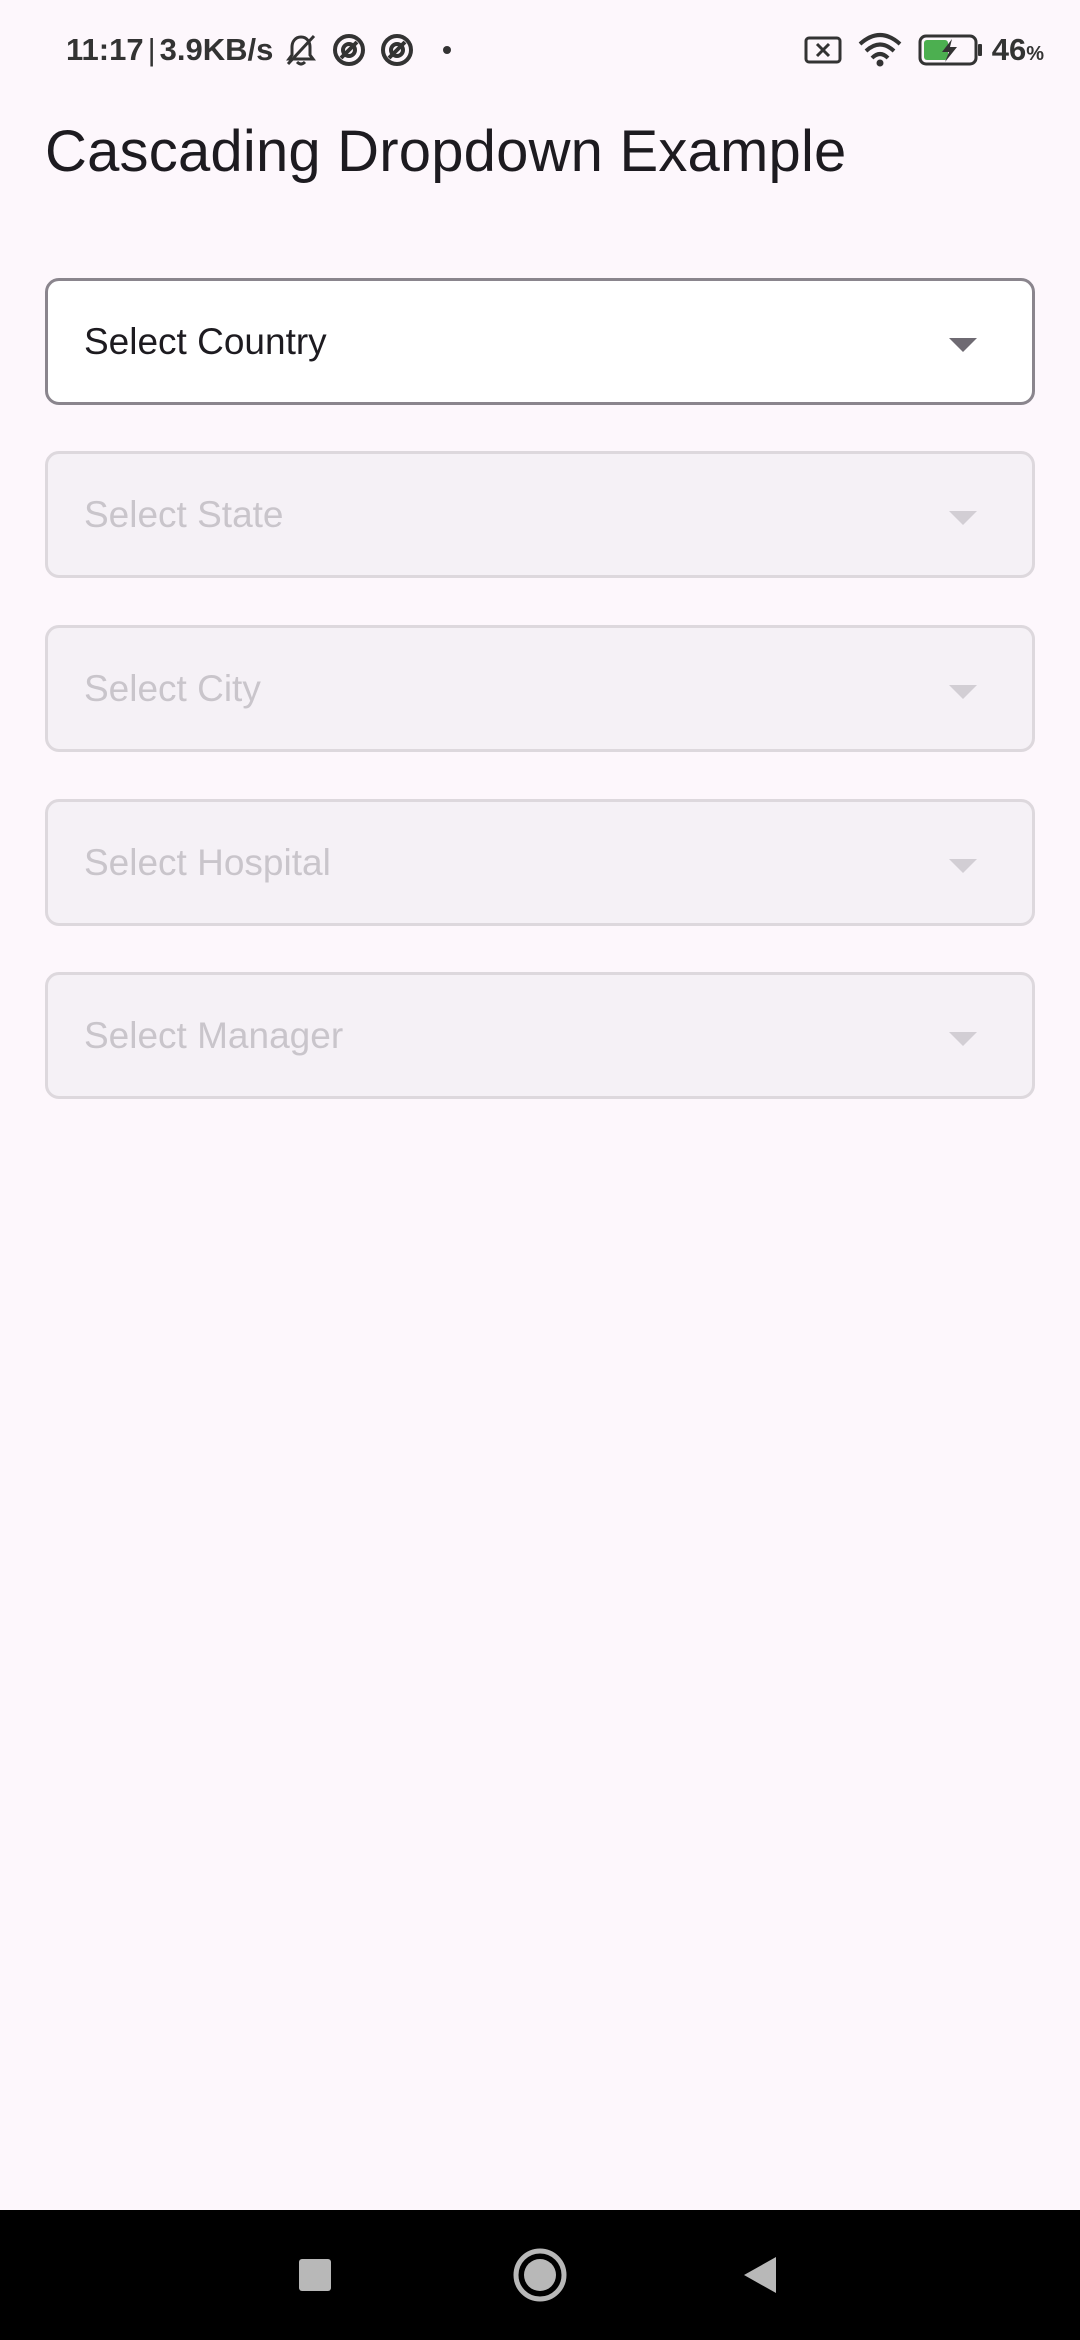 The width and height of the screenshot is (1080, 2340). What do you see at coordinates (951, 50) in the screenshot?
I see `battery-charging-icon` at bounding box center [951, 50].